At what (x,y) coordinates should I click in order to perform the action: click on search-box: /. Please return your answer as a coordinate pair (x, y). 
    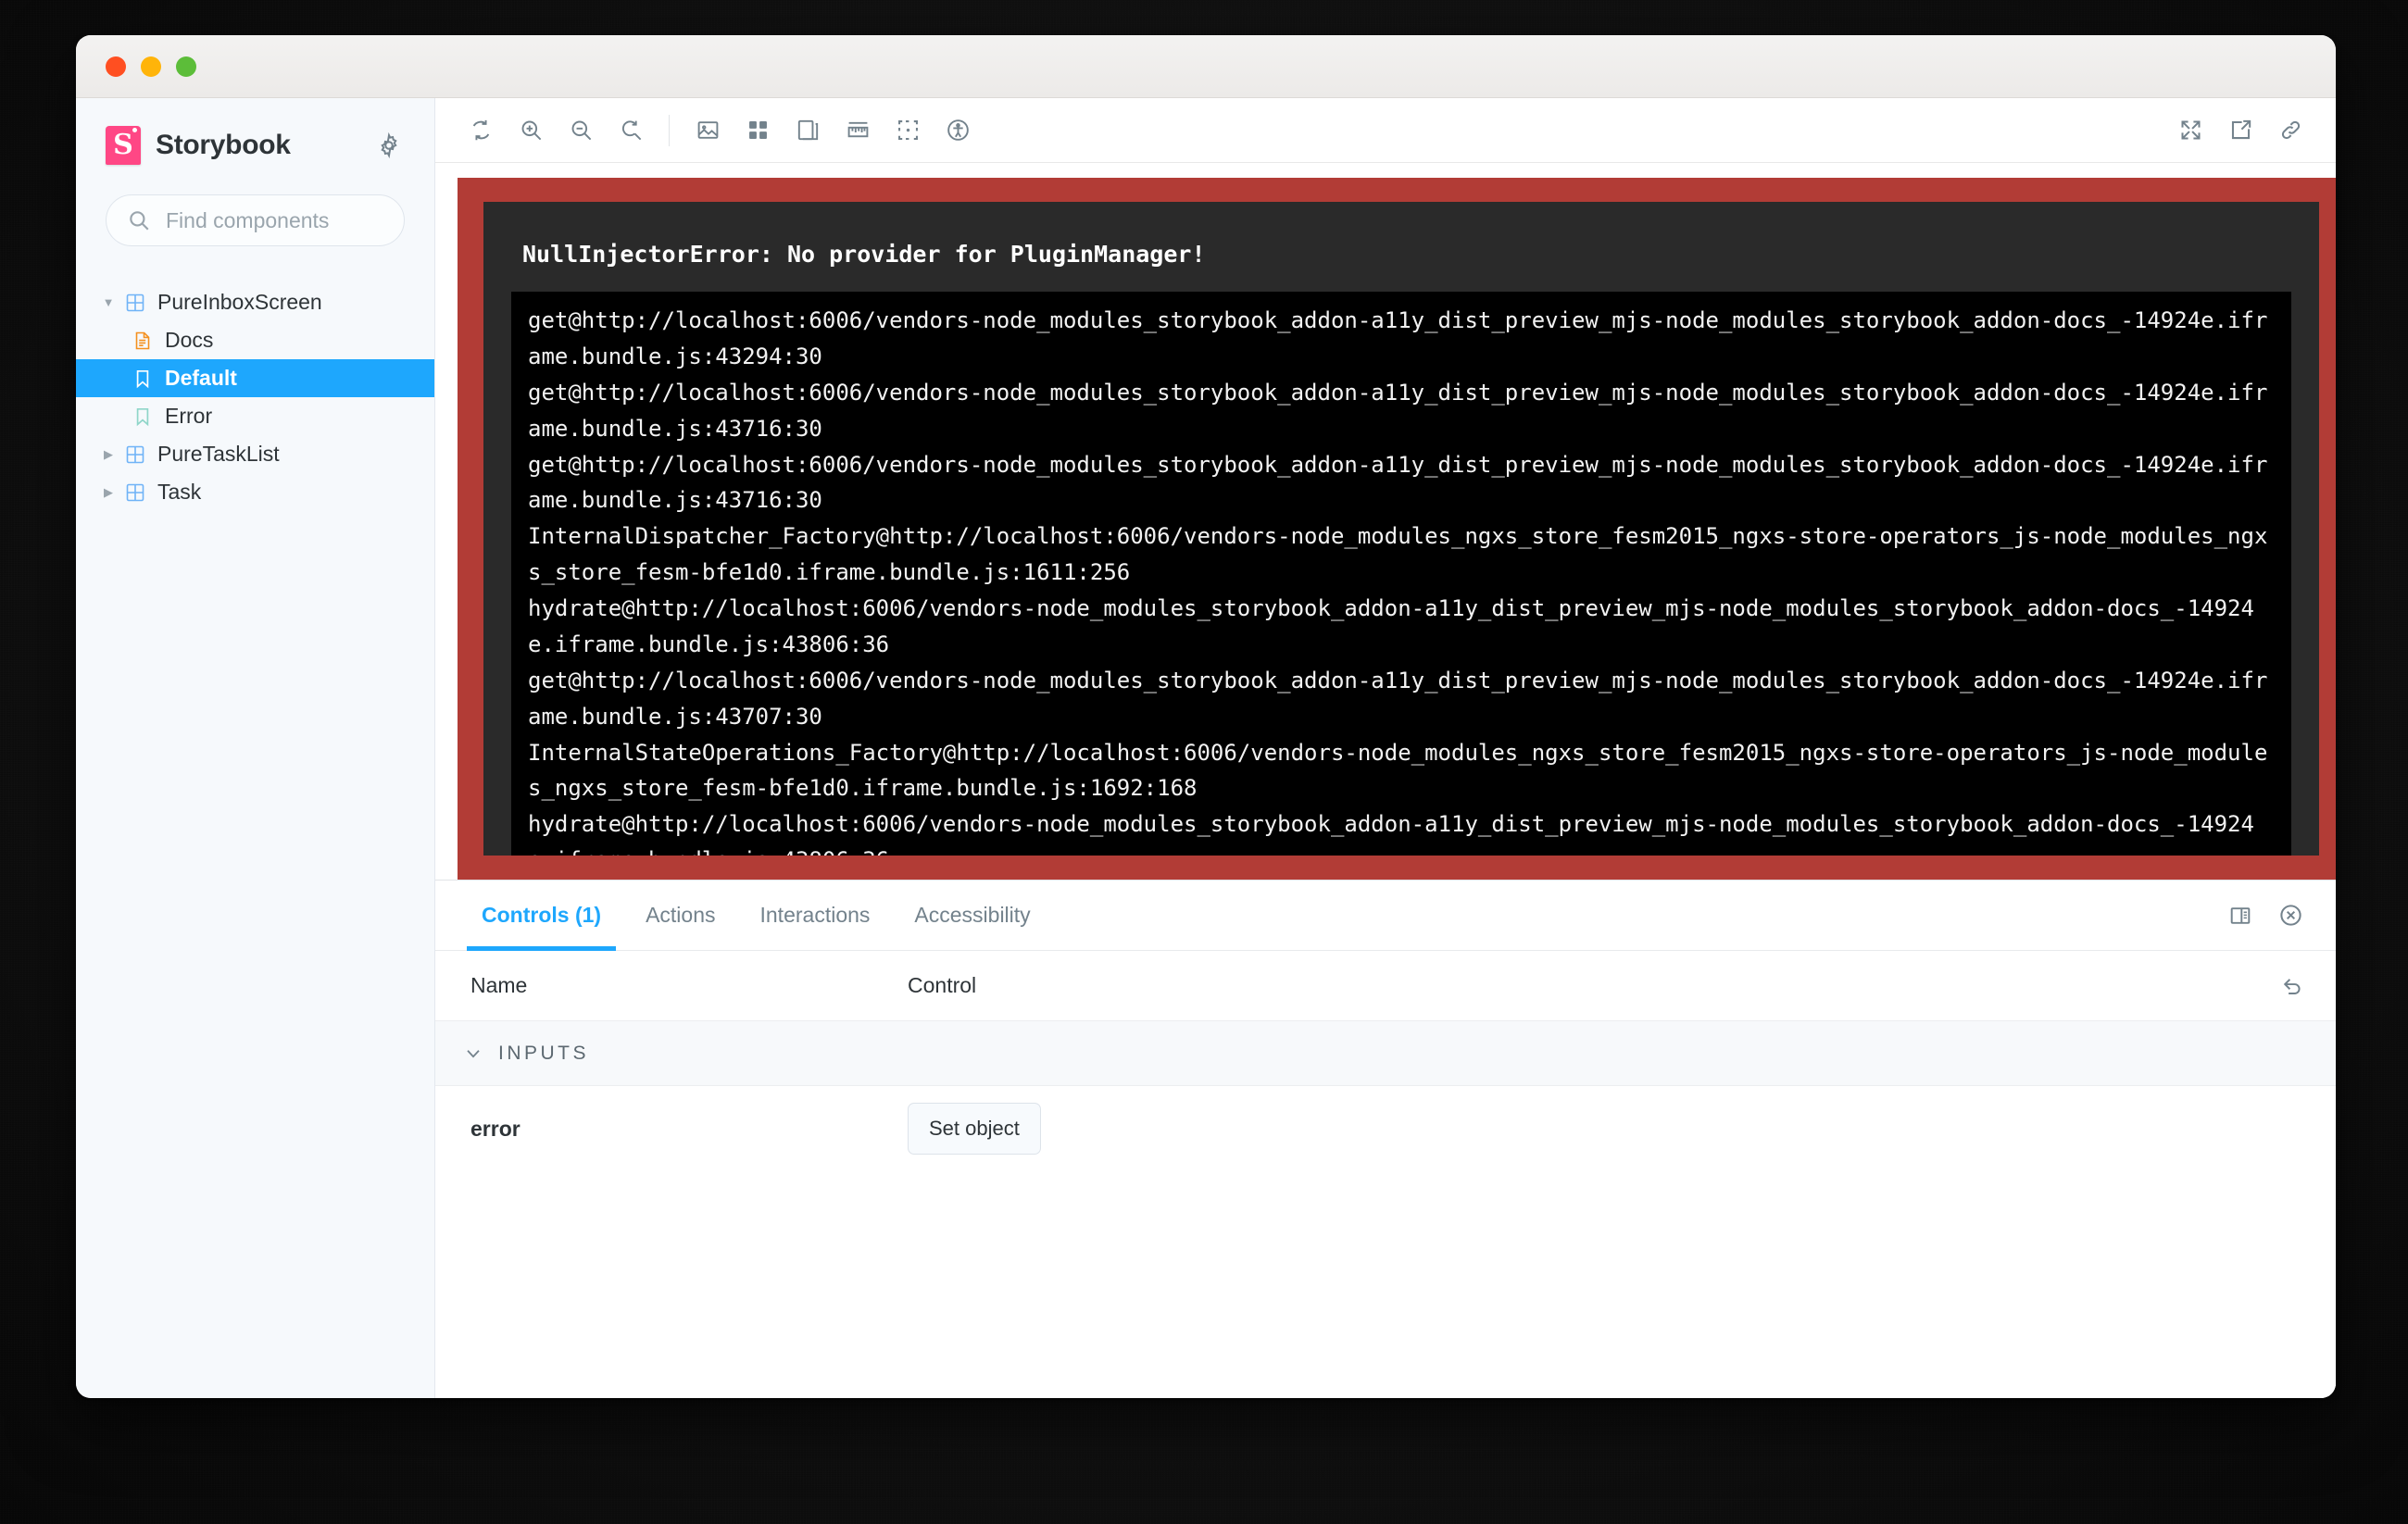
    Looking at the image, I should click on (270, 220).